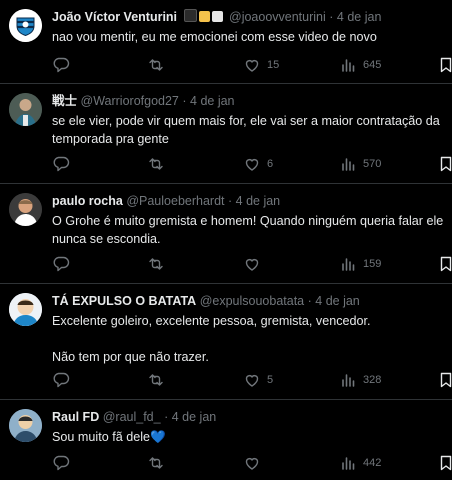 The image size is (452, 480). What do you see at coordinates (109, 437) in the screenshot?
I see `tweet-text: Sou muito fã dele💙` at bounding box center [109, 437].